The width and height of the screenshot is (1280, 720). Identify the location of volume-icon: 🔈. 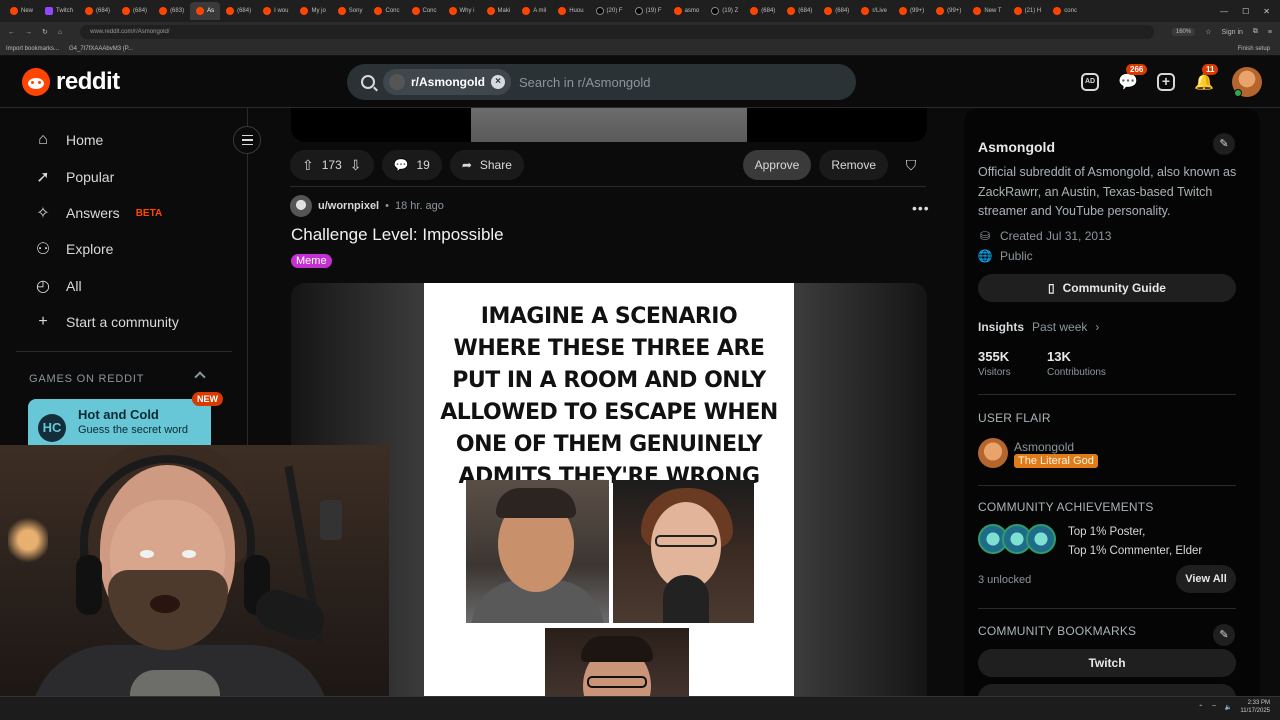
(1228, 707).